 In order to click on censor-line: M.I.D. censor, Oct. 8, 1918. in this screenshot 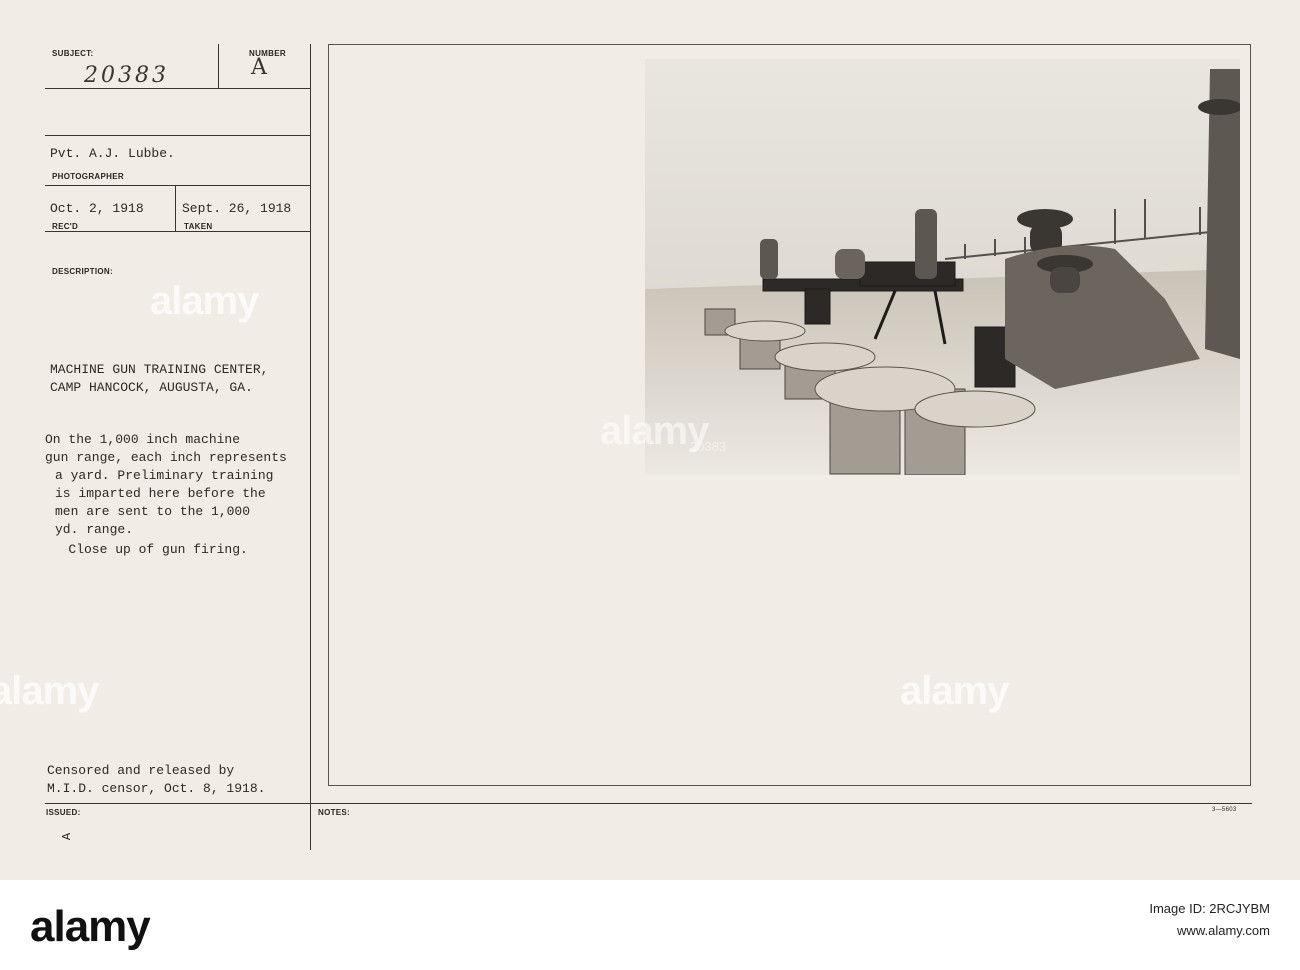, I will do `click(156, 788)`.